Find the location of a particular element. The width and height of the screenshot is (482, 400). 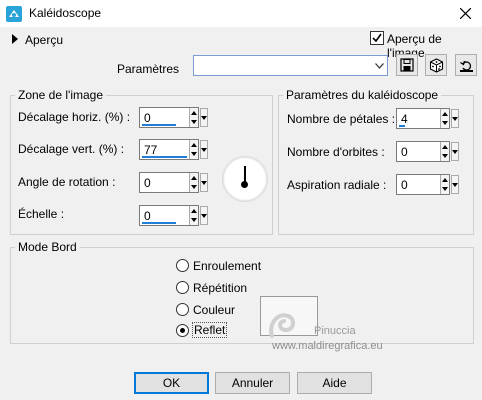

petals-value: 4 is located at coordinates (404, 119).